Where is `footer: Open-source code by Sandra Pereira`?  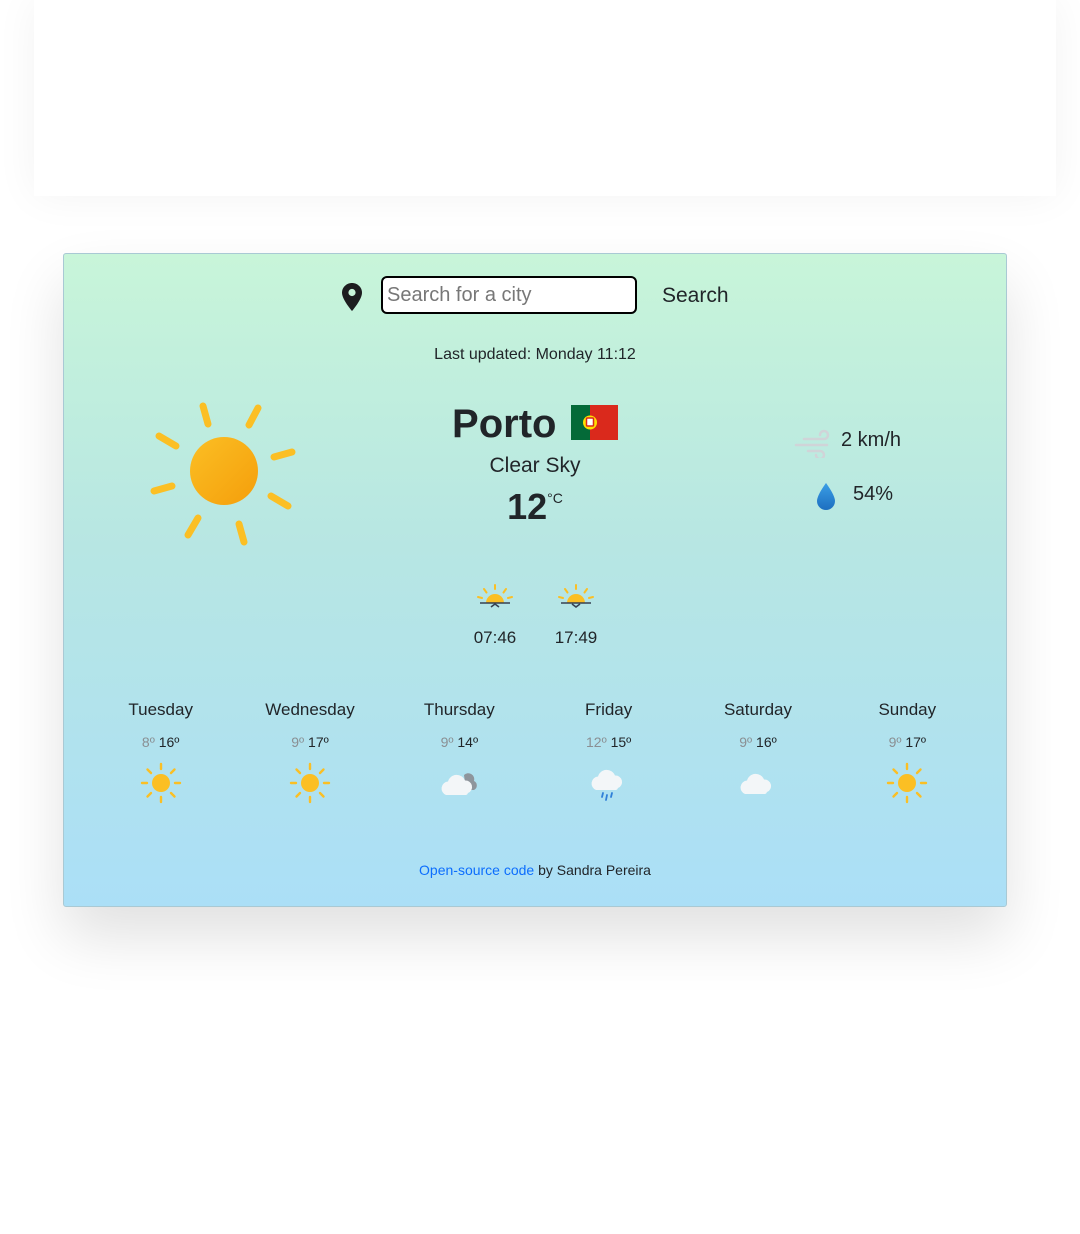
footer: Open-source code by Sandra Pereira is located at coordinates (535, 870).